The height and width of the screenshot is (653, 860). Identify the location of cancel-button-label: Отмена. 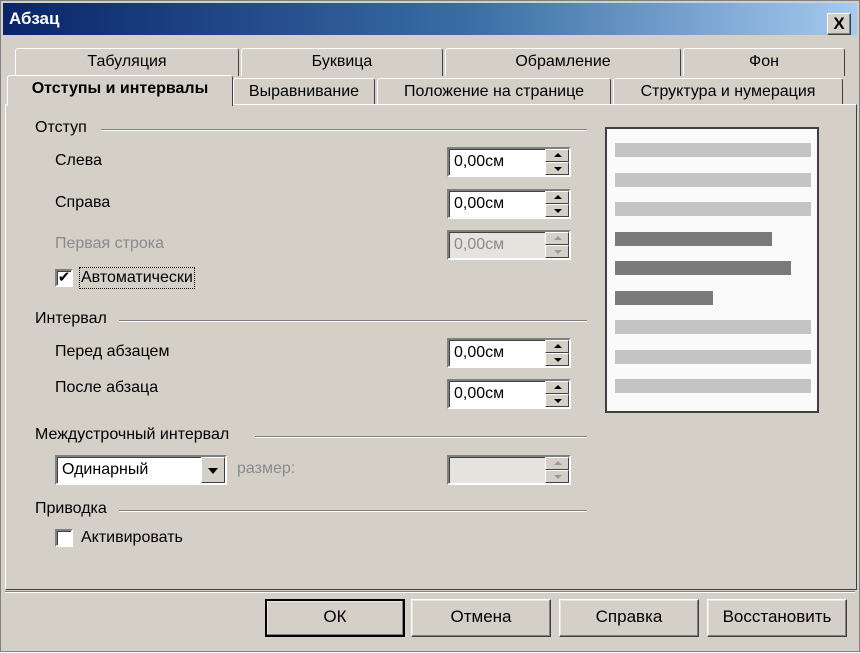
(481, 616).